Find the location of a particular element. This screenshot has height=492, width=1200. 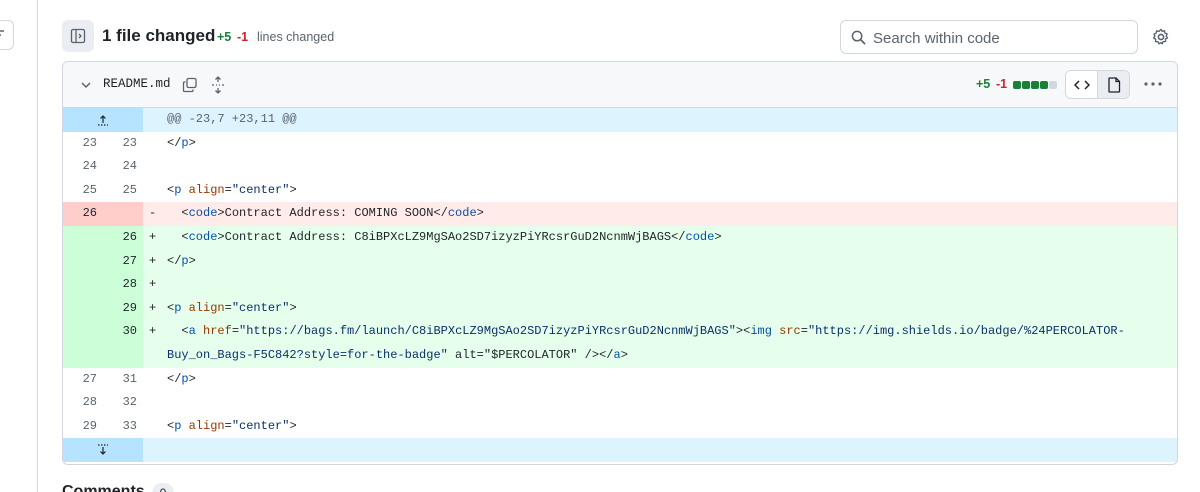

additions-count: +5 is located at coordinates (224, 37).